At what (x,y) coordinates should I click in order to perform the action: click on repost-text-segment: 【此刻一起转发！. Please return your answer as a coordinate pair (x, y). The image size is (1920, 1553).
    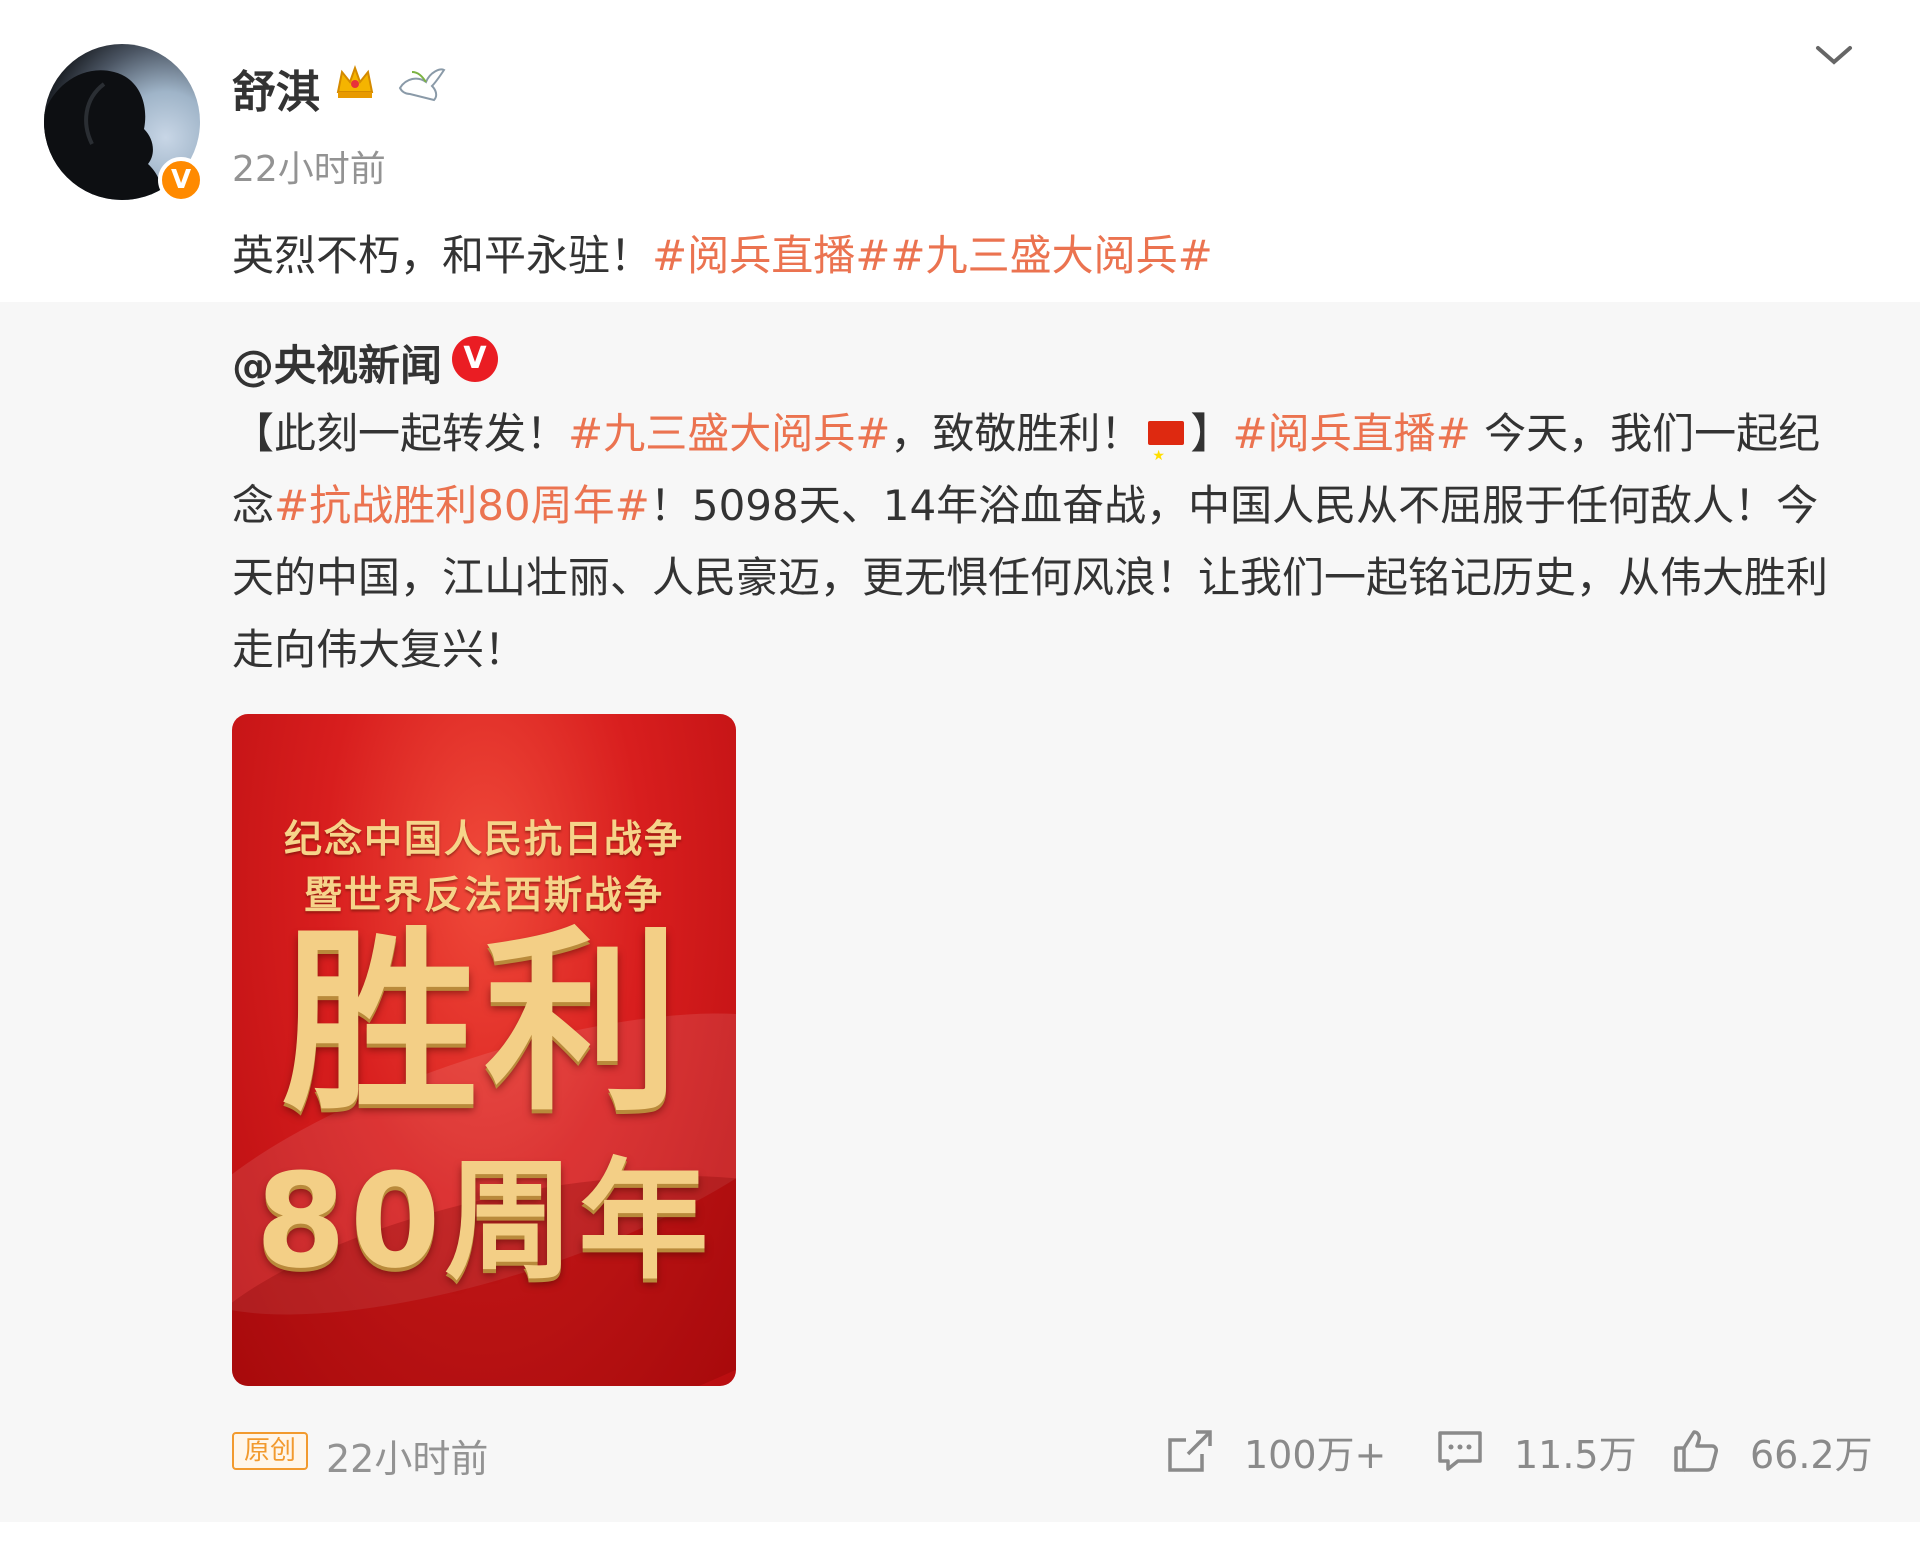
    Looking at the image, I should click on (400, 433).